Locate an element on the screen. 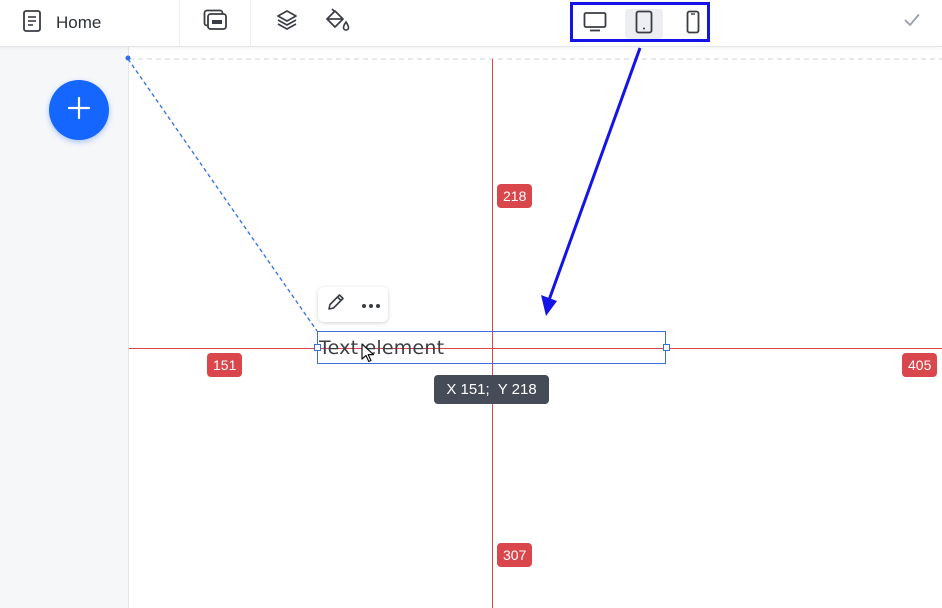 This screenshot has width=942, height=608. element-toolbar is located at coordinates (353, 304).